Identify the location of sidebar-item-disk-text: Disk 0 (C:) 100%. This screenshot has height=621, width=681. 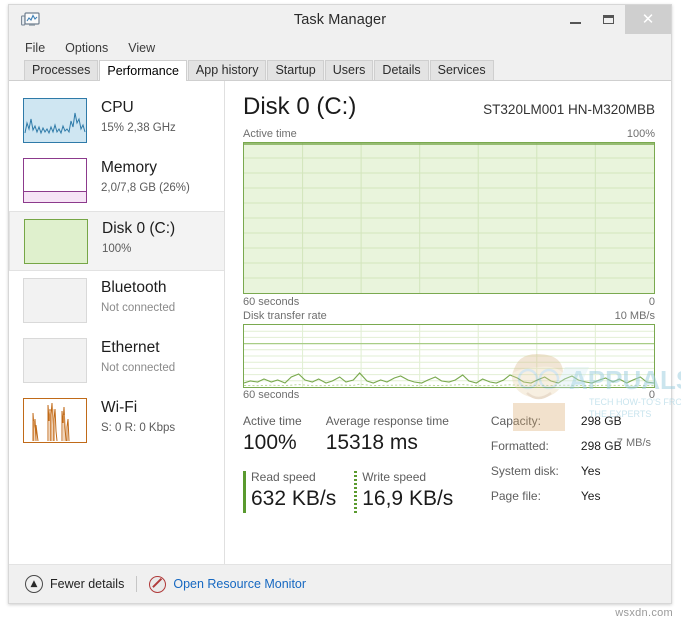
(131, 238).